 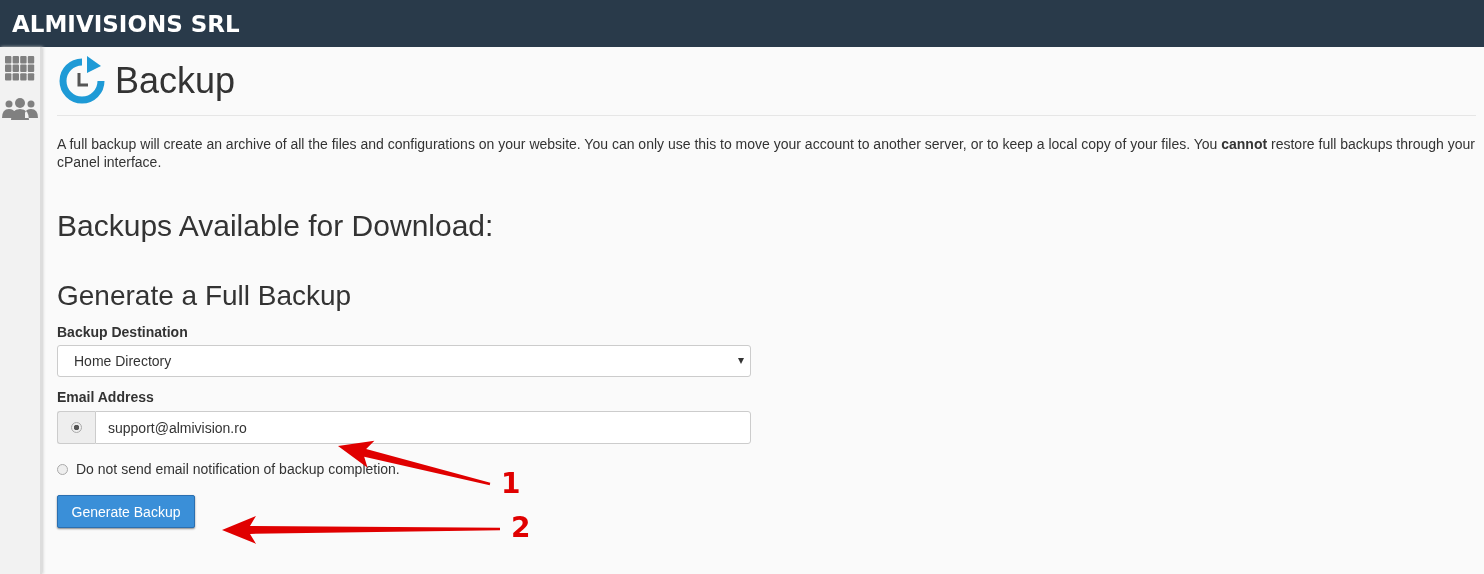 I want to click on annotation-number: 2, so click(x=521, y=528).